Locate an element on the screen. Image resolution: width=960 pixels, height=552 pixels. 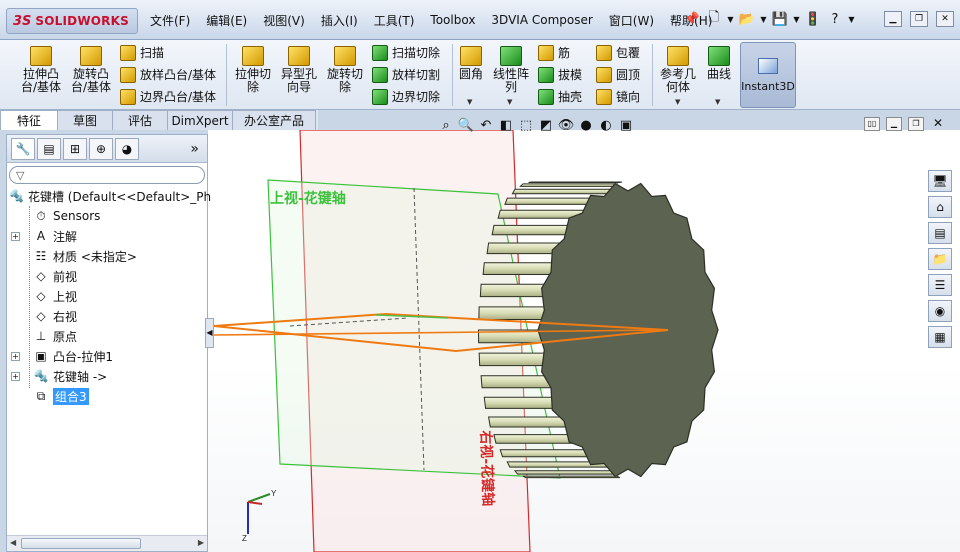
panel-splitter: ◀ is located at coordinates (209, 333).